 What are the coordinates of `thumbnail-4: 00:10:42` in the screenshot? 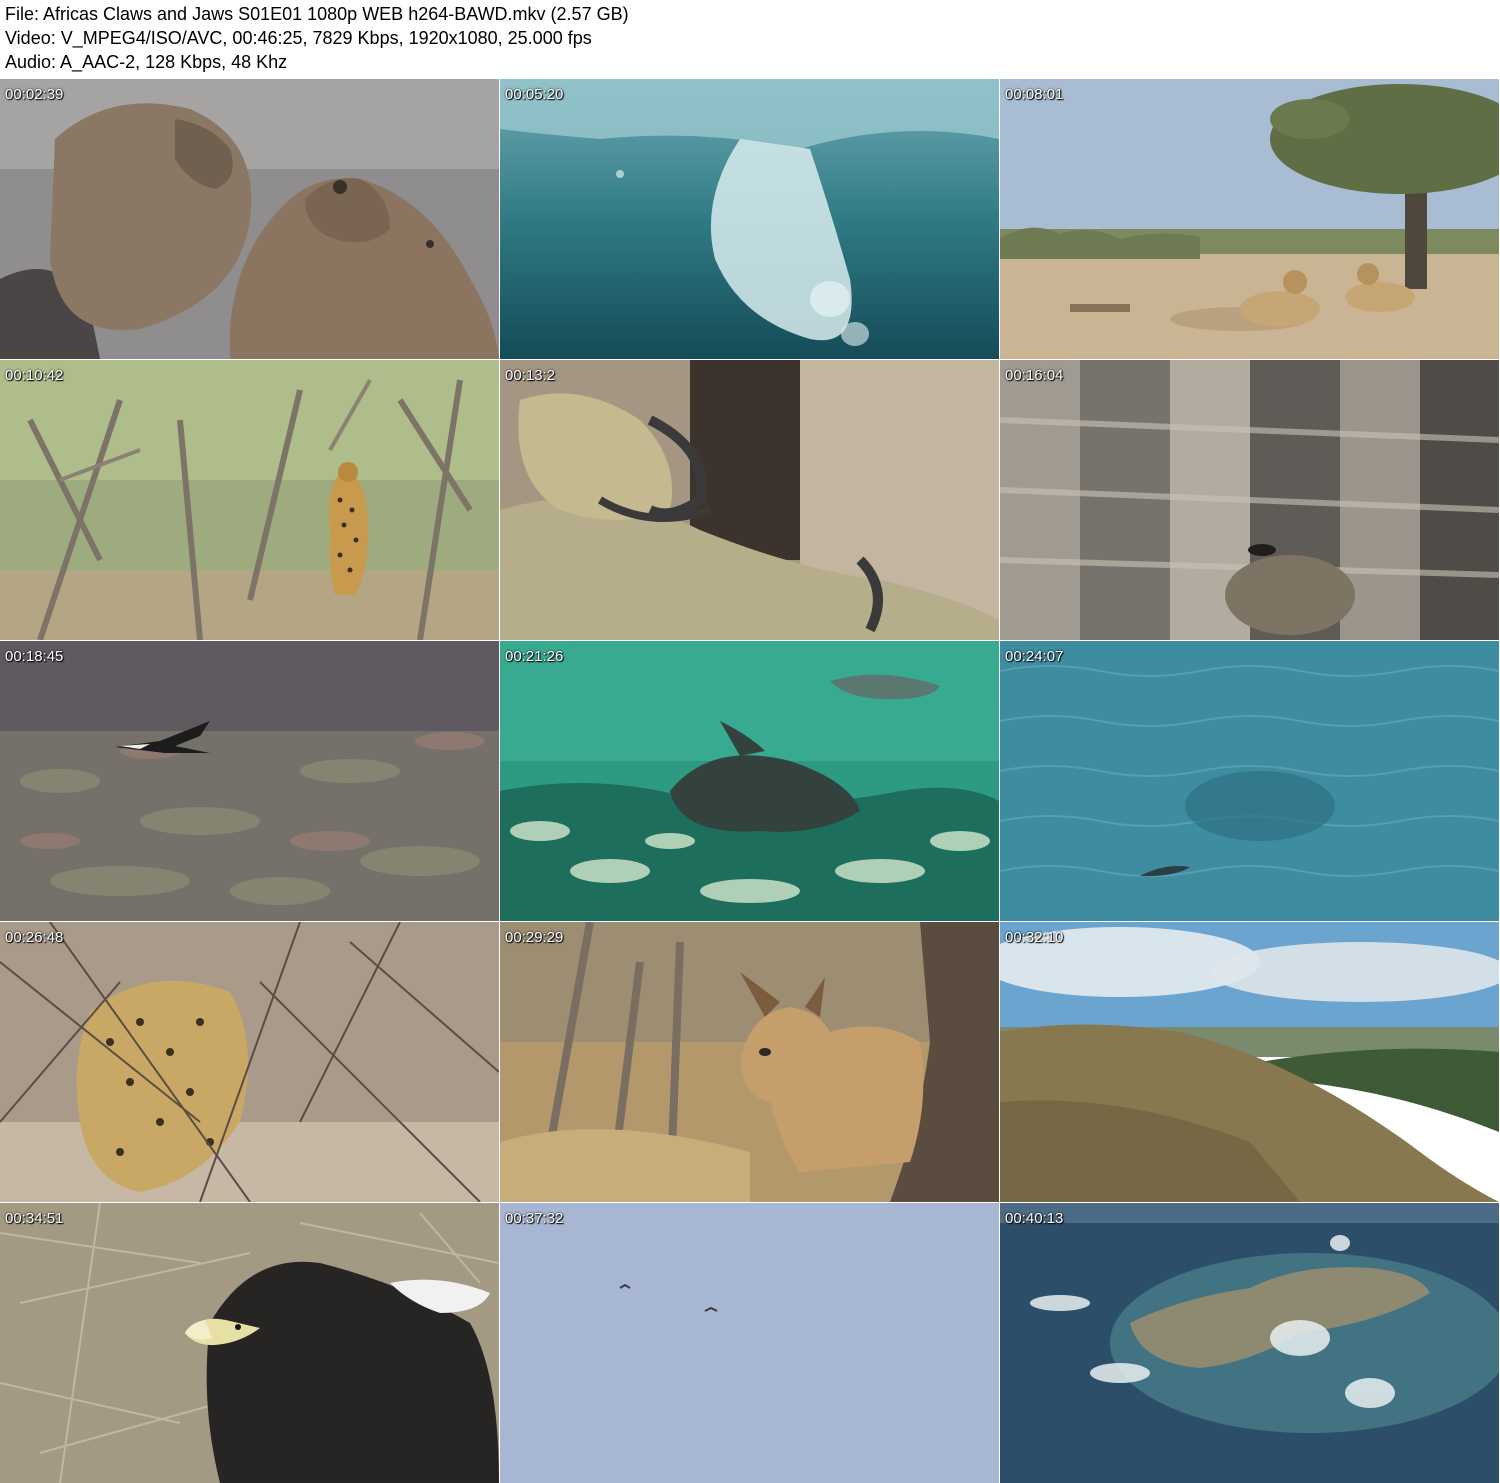 It's located at (249, 500).